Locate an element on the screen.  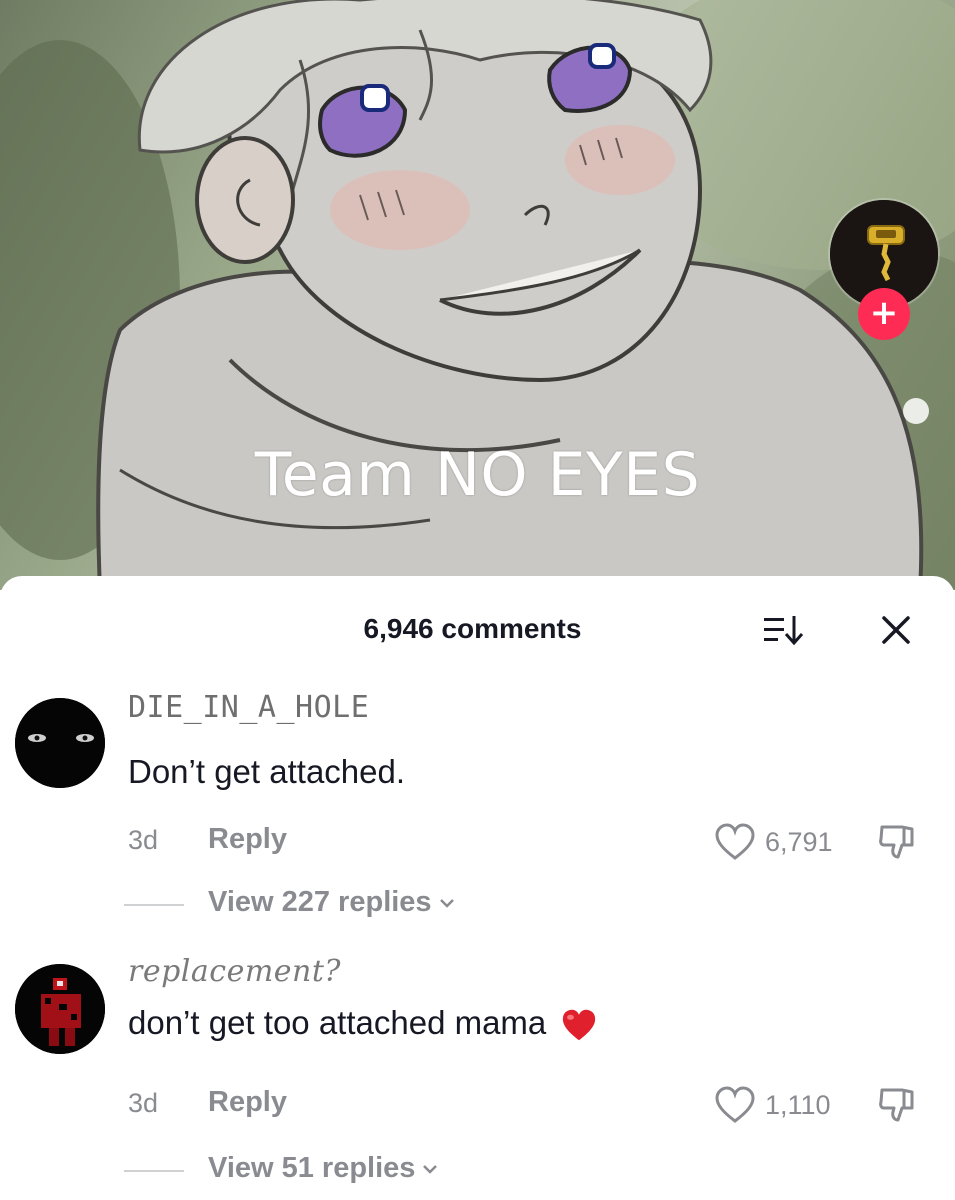
comment-text: don’t get too attached mama is located at coordinates (363, 1023).